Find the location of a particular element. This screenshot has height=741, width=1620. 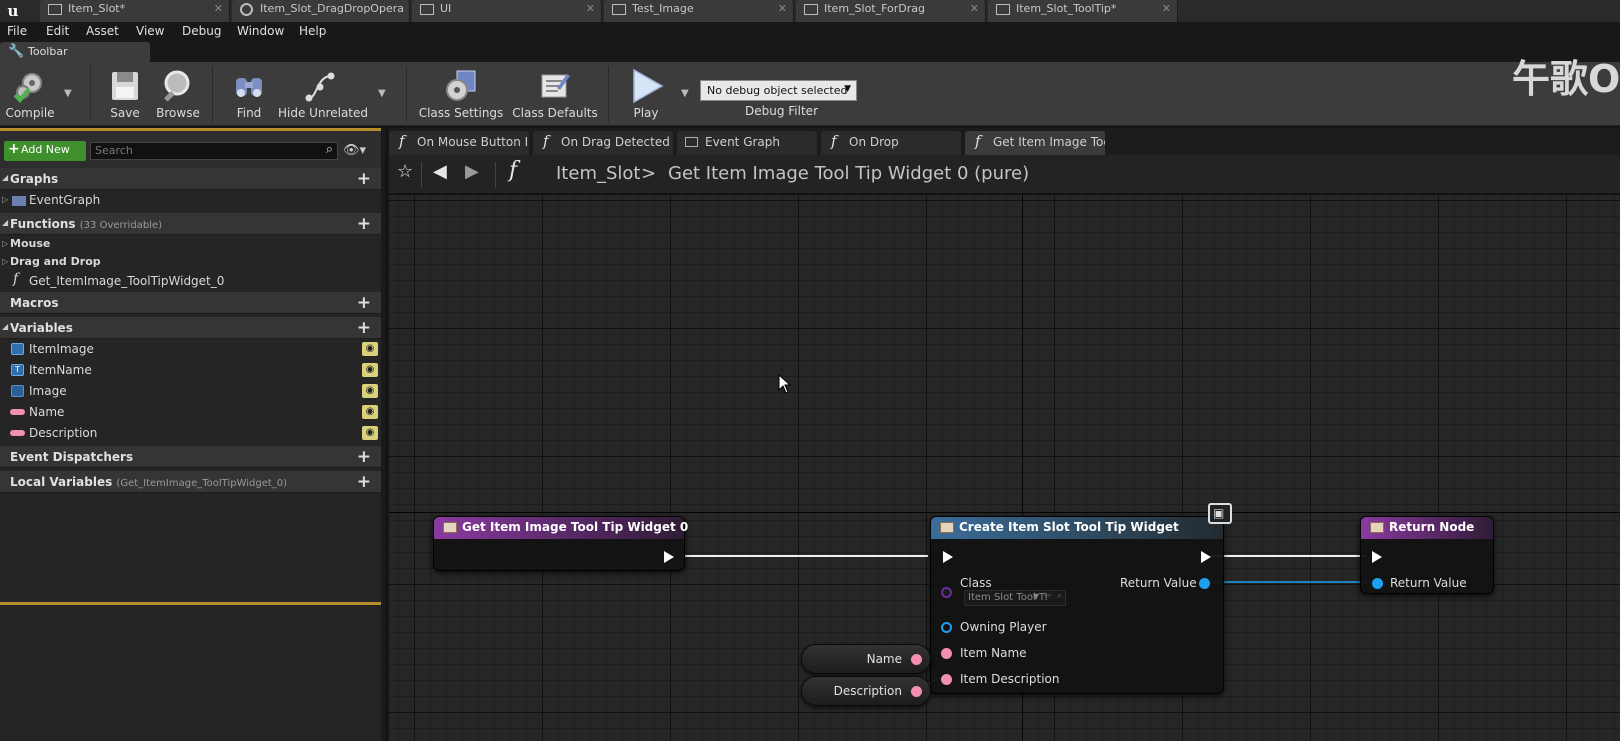

compile-button: Compile is located at coordinates (30, 94).